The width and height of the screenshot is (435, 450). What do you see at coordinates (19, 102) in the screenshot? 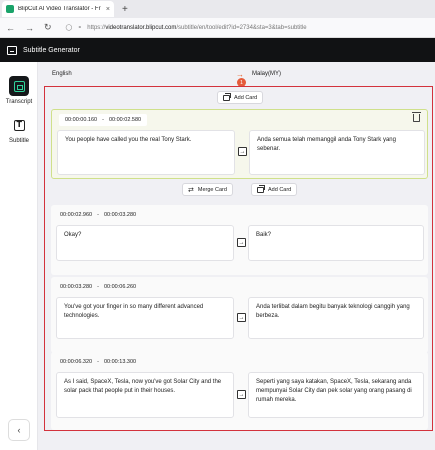
I see `sidebar-item-label: Transcript` at bounding box center [19, 102].